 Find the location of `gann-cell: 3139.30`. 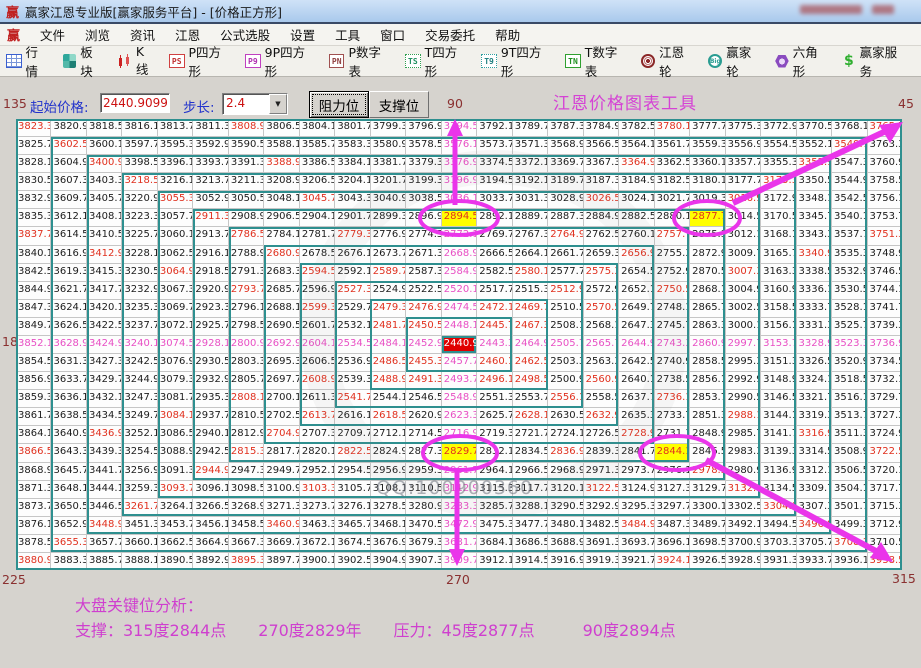

gann-cell: 3139.30 is located at coordinates (778, 453).